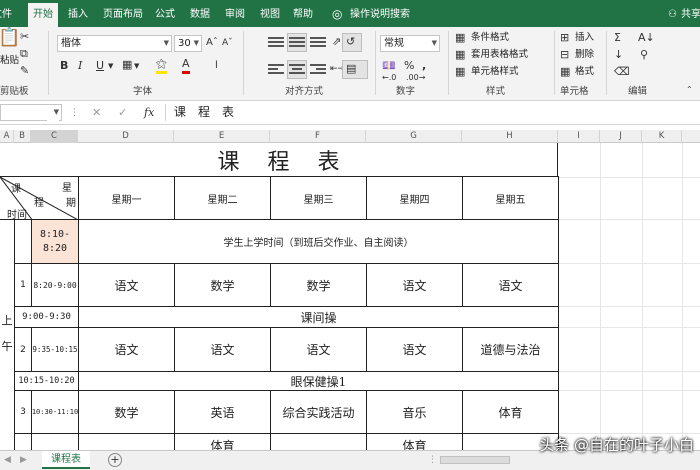 The height and width of the screenshot is (470, 700). Describe the element at coordinates (227, 43) in the screenshot. I see `decrease-font-icon: Aˇ` at that location.